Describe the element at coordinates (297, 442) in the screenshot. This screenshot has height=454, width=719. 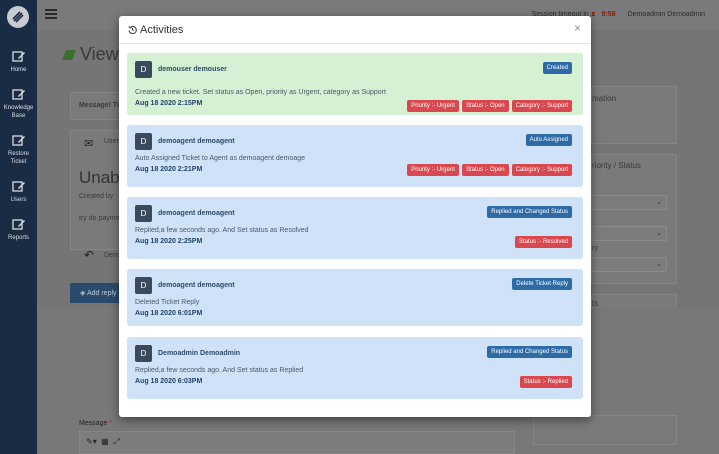
I see `message-editor` at that location.